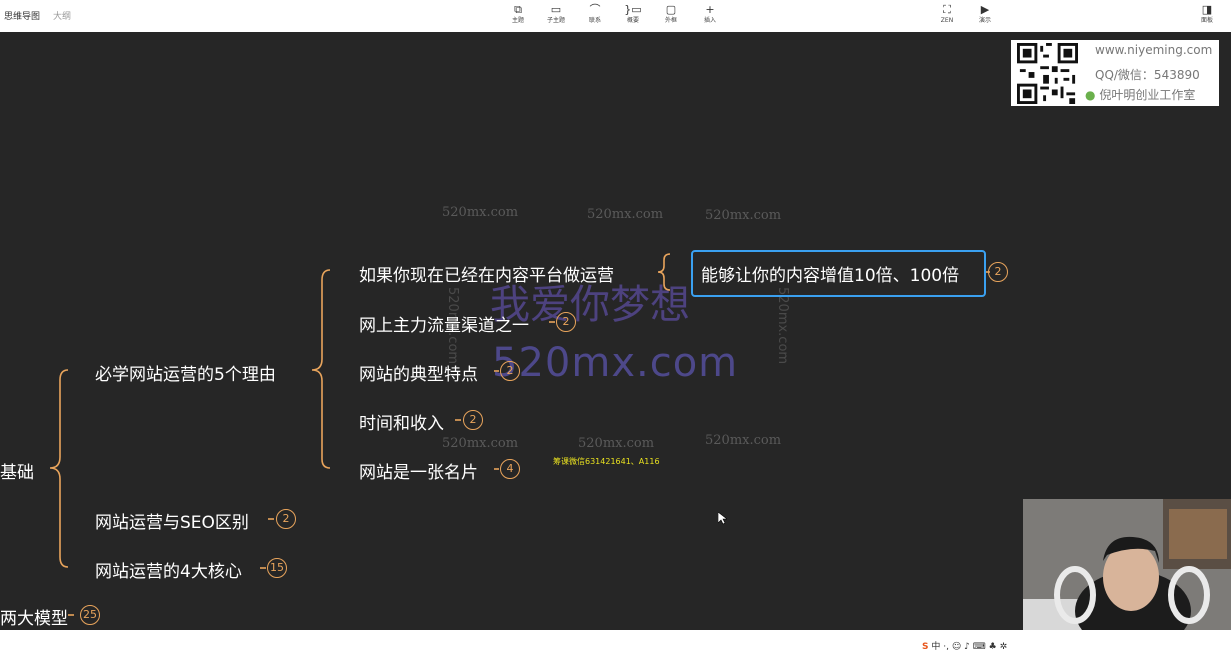  Describe the element at coordinates (671, 9) in the screenshot. I see `boundary-icon: ▢` at that location.